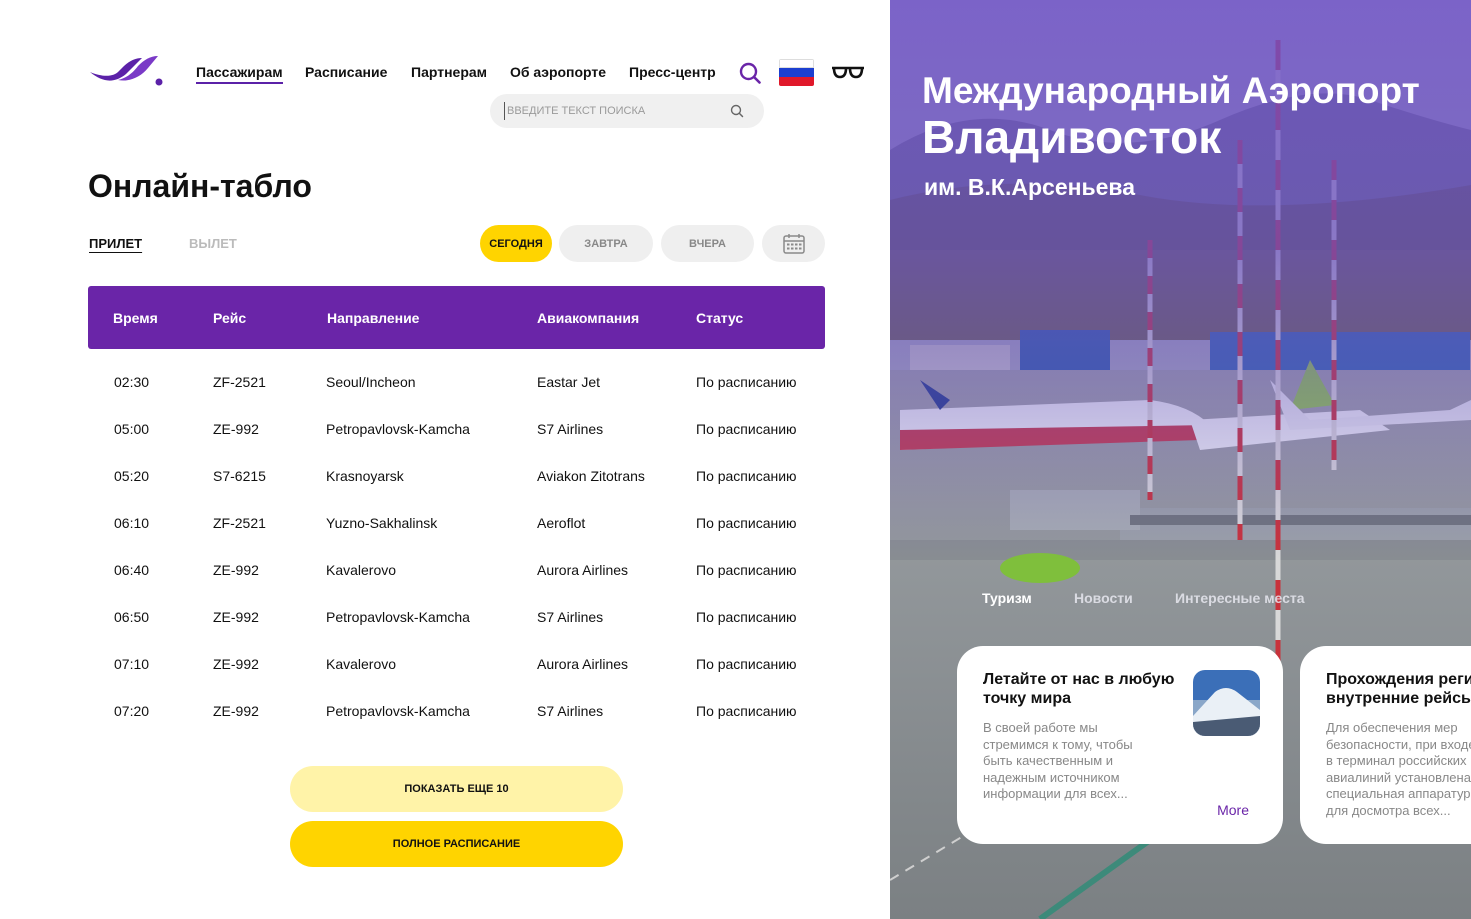  I want to click on cell-flight: S7-6215, so click(239, 476).